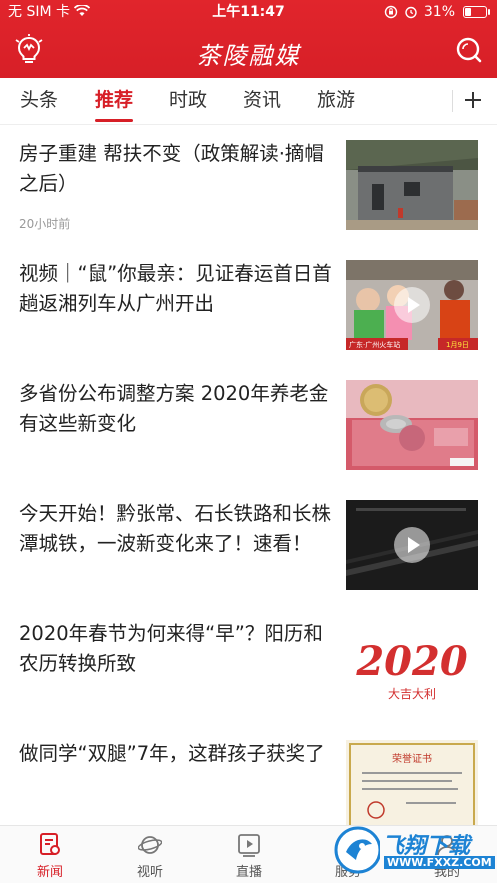  What do you see at coordinates (49, 872) in the screenshot?
I see `nav-label: 新闻` at bounding box center [49, 872].